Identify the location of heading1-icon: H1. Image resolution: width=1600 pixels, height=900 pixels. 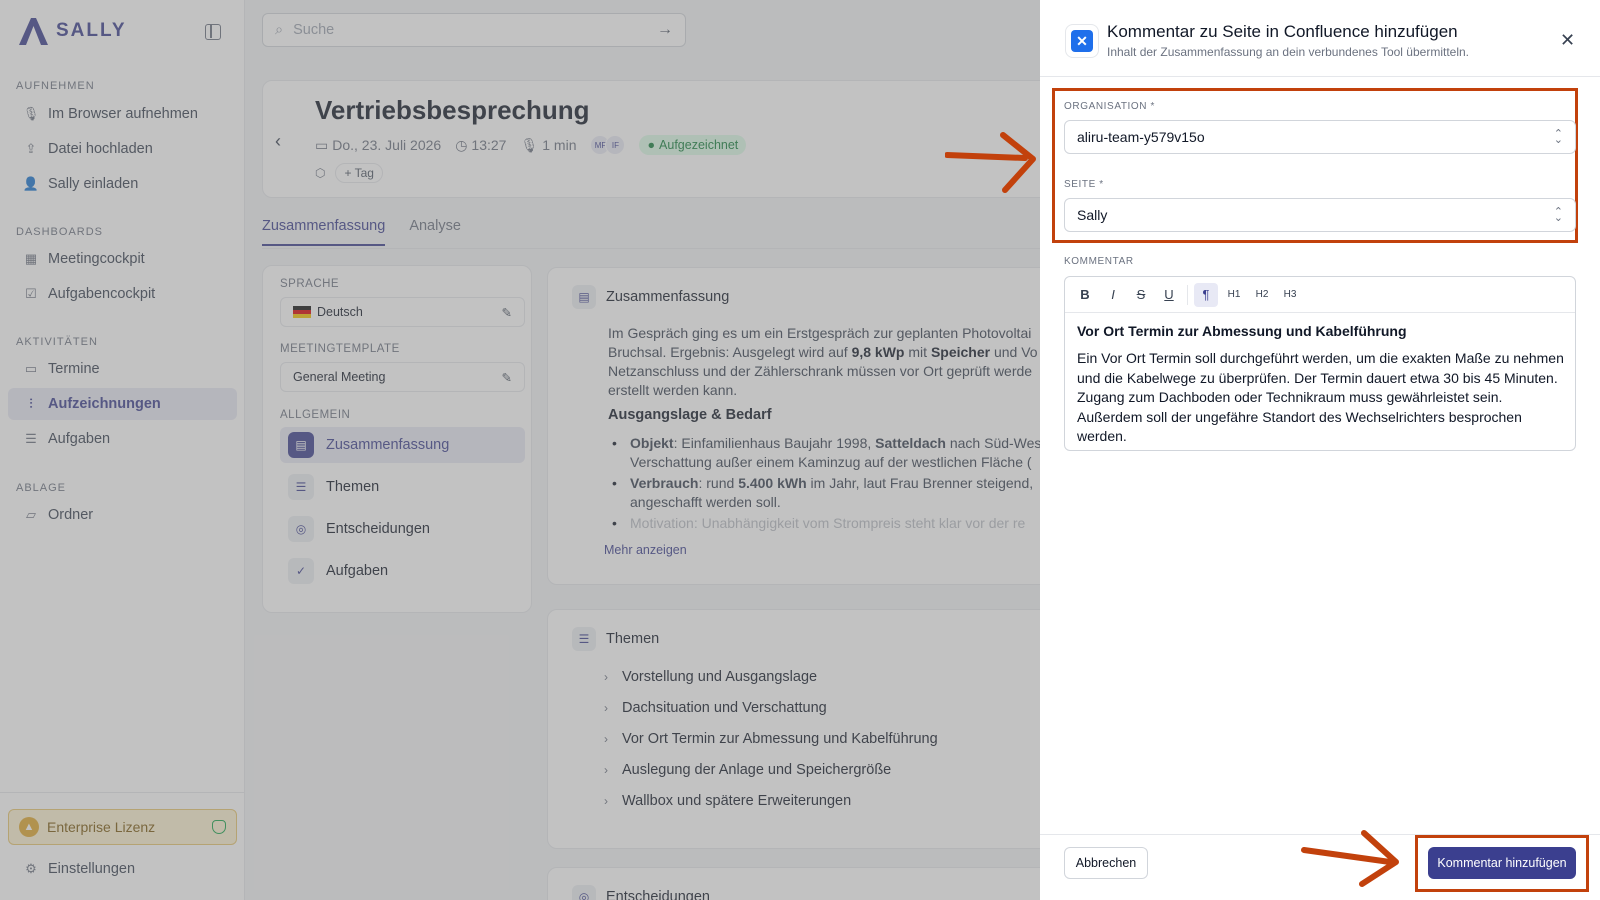
(1234, 295).